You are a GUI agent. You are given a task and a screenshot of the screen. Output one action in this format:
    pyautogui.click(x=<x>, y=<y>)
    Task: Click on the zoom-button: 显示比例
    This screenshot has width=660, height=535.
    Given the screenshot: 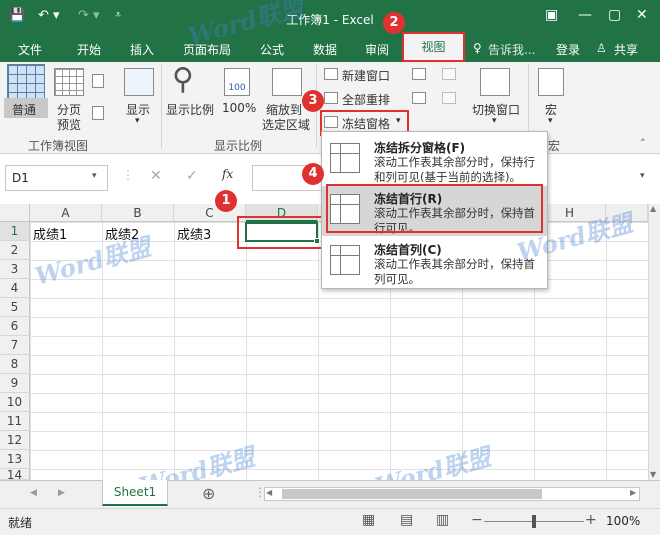 What is the action you would take?
    pyautogui.click(x=190, y=109)
    